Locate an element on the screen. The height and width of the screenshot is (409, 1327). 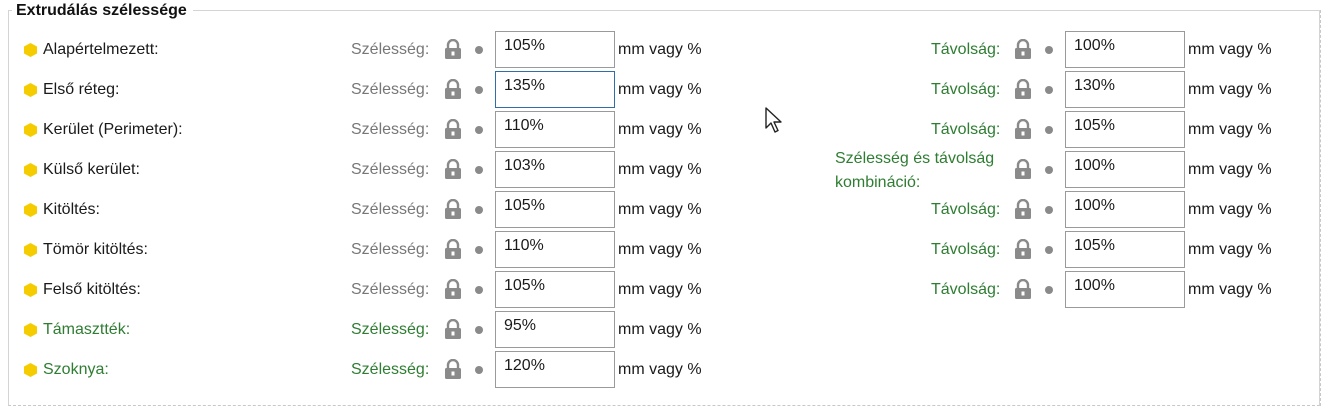
row-label-text: Kitöltés: is located at coordinates (71, 209).